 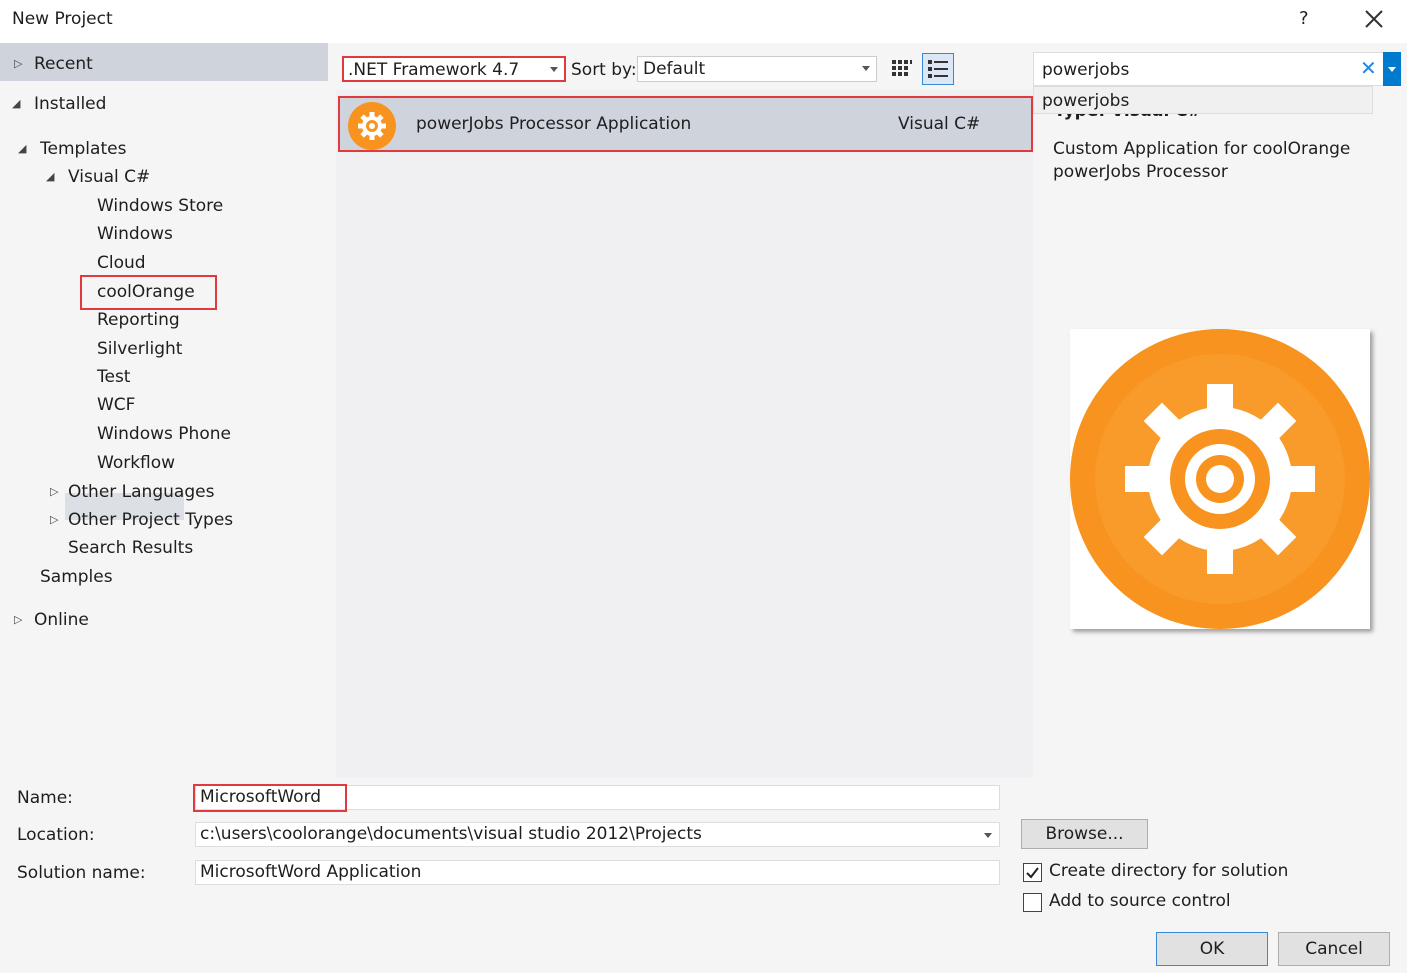 What do you see at coordinates (703, 21) in the screenshot?
I see `title-bar: New Project ?` at bounding box center [703, 21].